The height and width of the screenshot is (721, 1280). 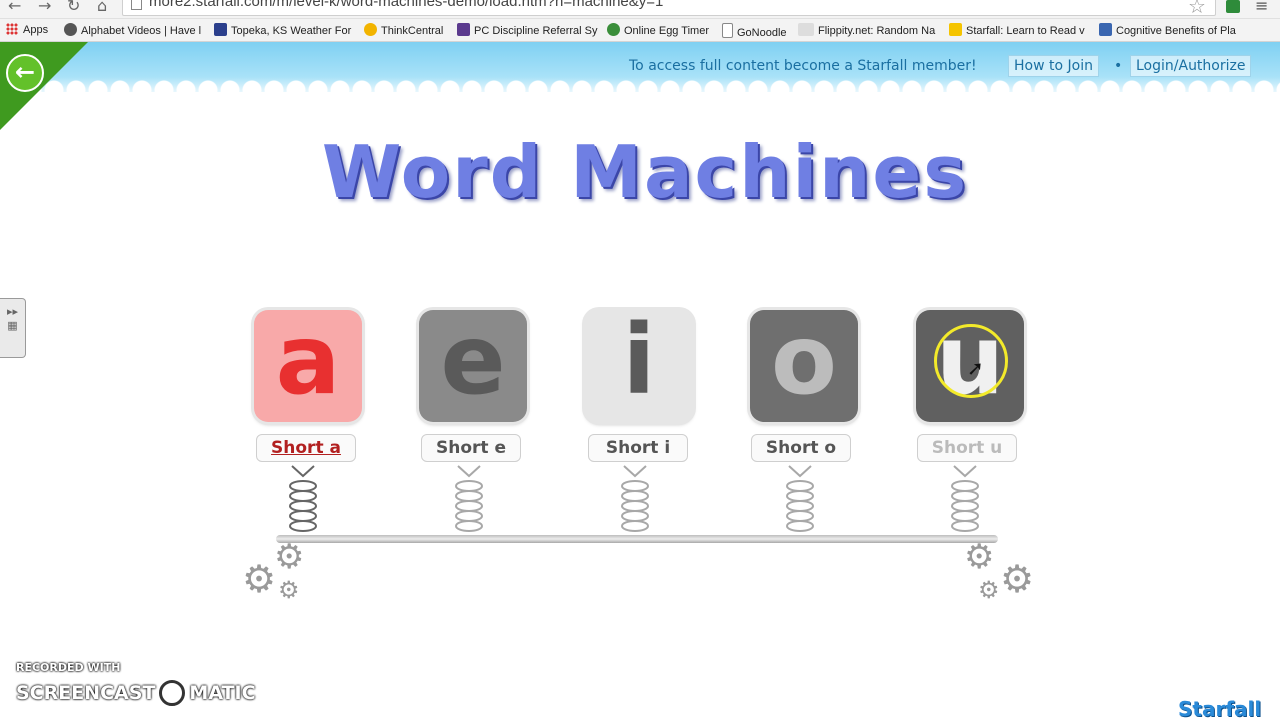 I want to click on bookmark-apps: Apps, so click(x=27, y=29).